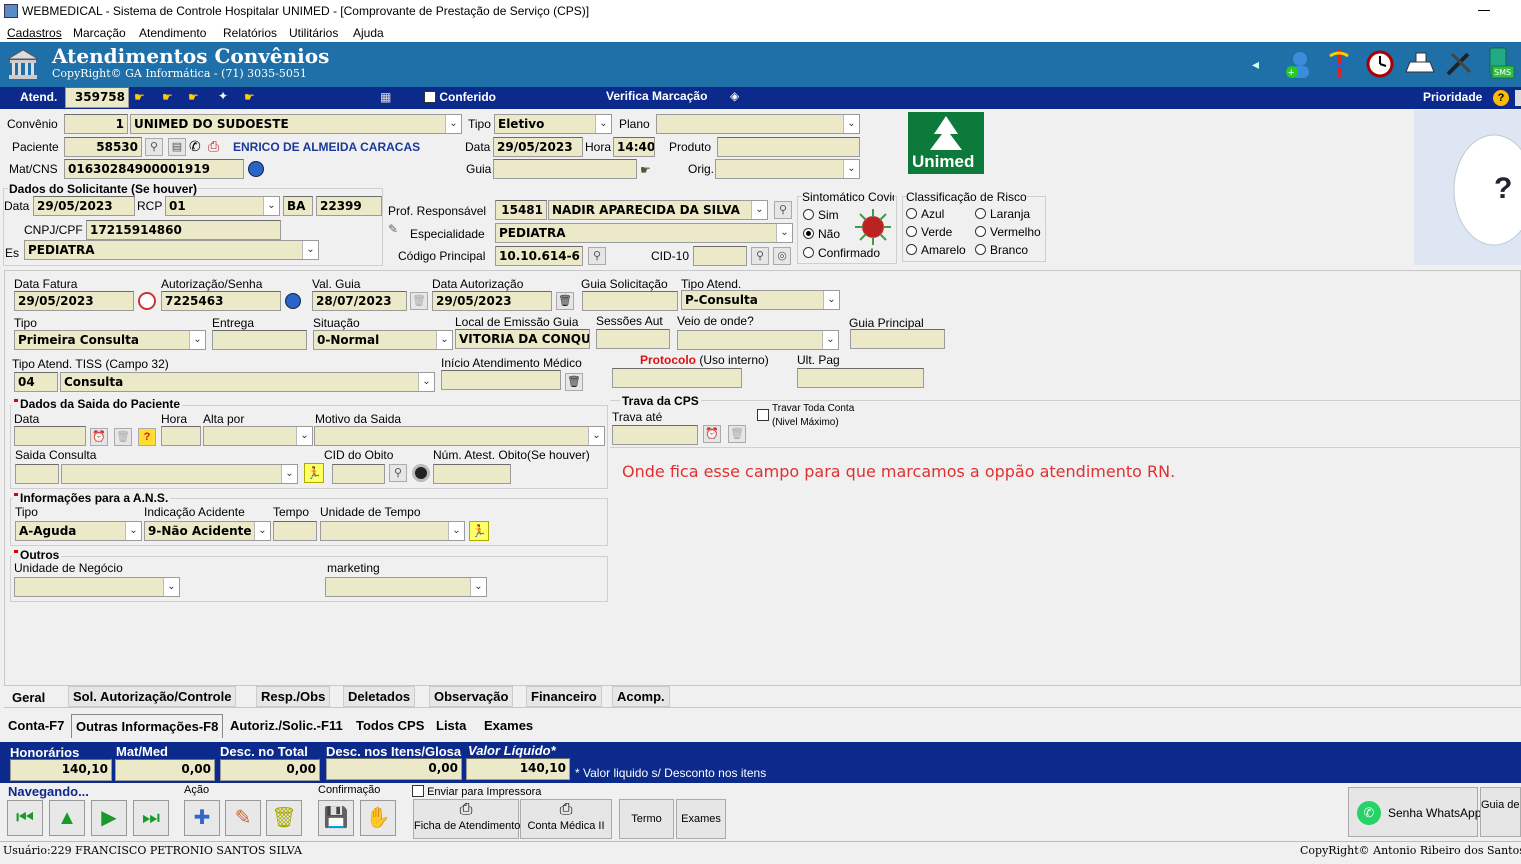 Image resolution: width=1521 pixels, height=864 pixels. What do you see at coordinates (633, 339) in the screenshot?
I see `sessoes-field` at bounding box center [633, 339].